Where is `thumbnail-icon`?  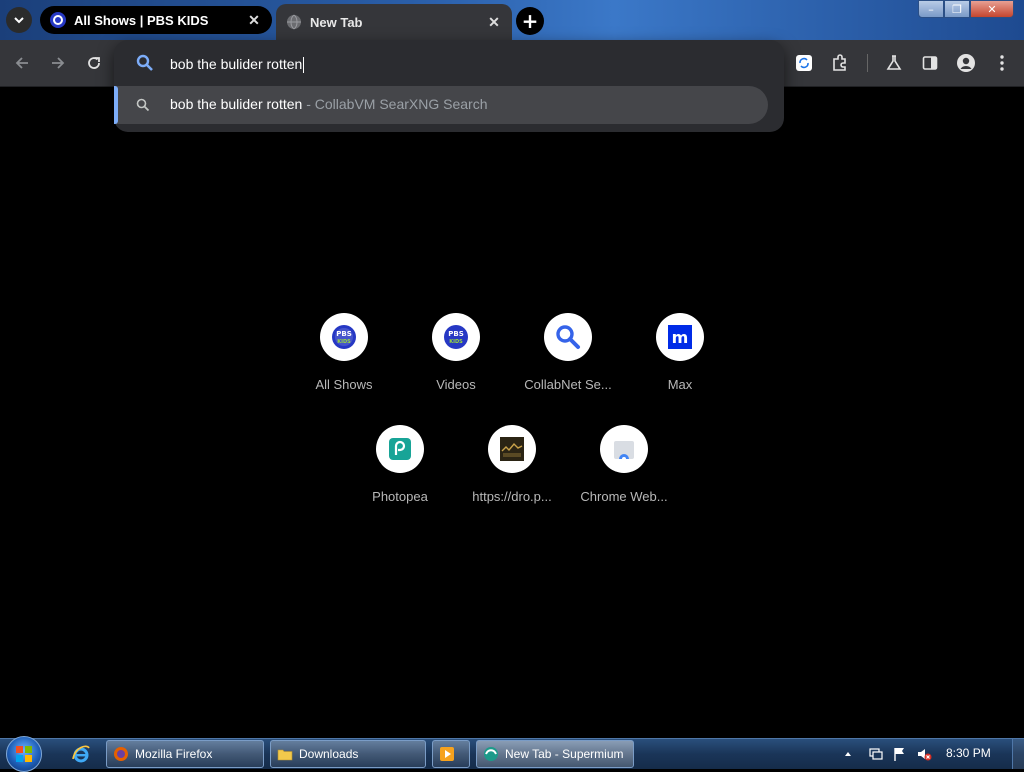 thumbnail-icon is located at coordinates (512, 449).